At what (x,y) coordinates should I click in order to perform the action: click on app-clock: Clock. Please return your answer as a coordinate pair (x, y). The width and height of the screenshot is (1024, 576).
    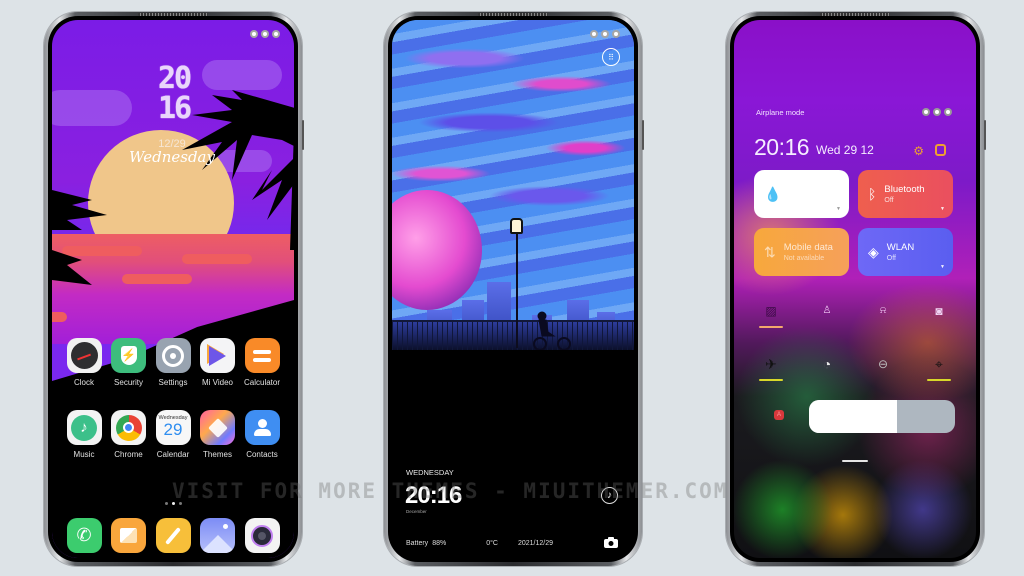
    Looking at the image, I should click on (84, 362).